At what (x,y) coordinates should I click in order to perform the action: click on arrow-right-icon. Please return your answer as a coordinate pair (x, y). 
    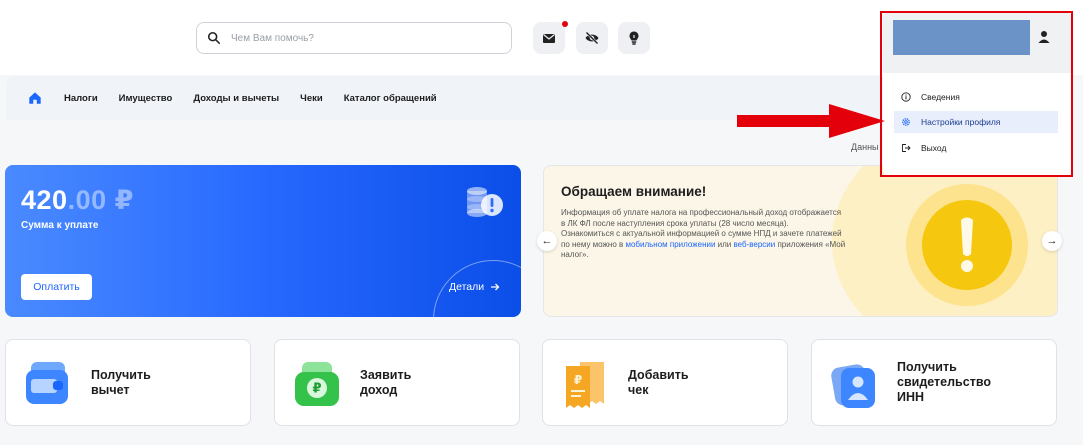
    Looking at the image, I should click on (495, 287).